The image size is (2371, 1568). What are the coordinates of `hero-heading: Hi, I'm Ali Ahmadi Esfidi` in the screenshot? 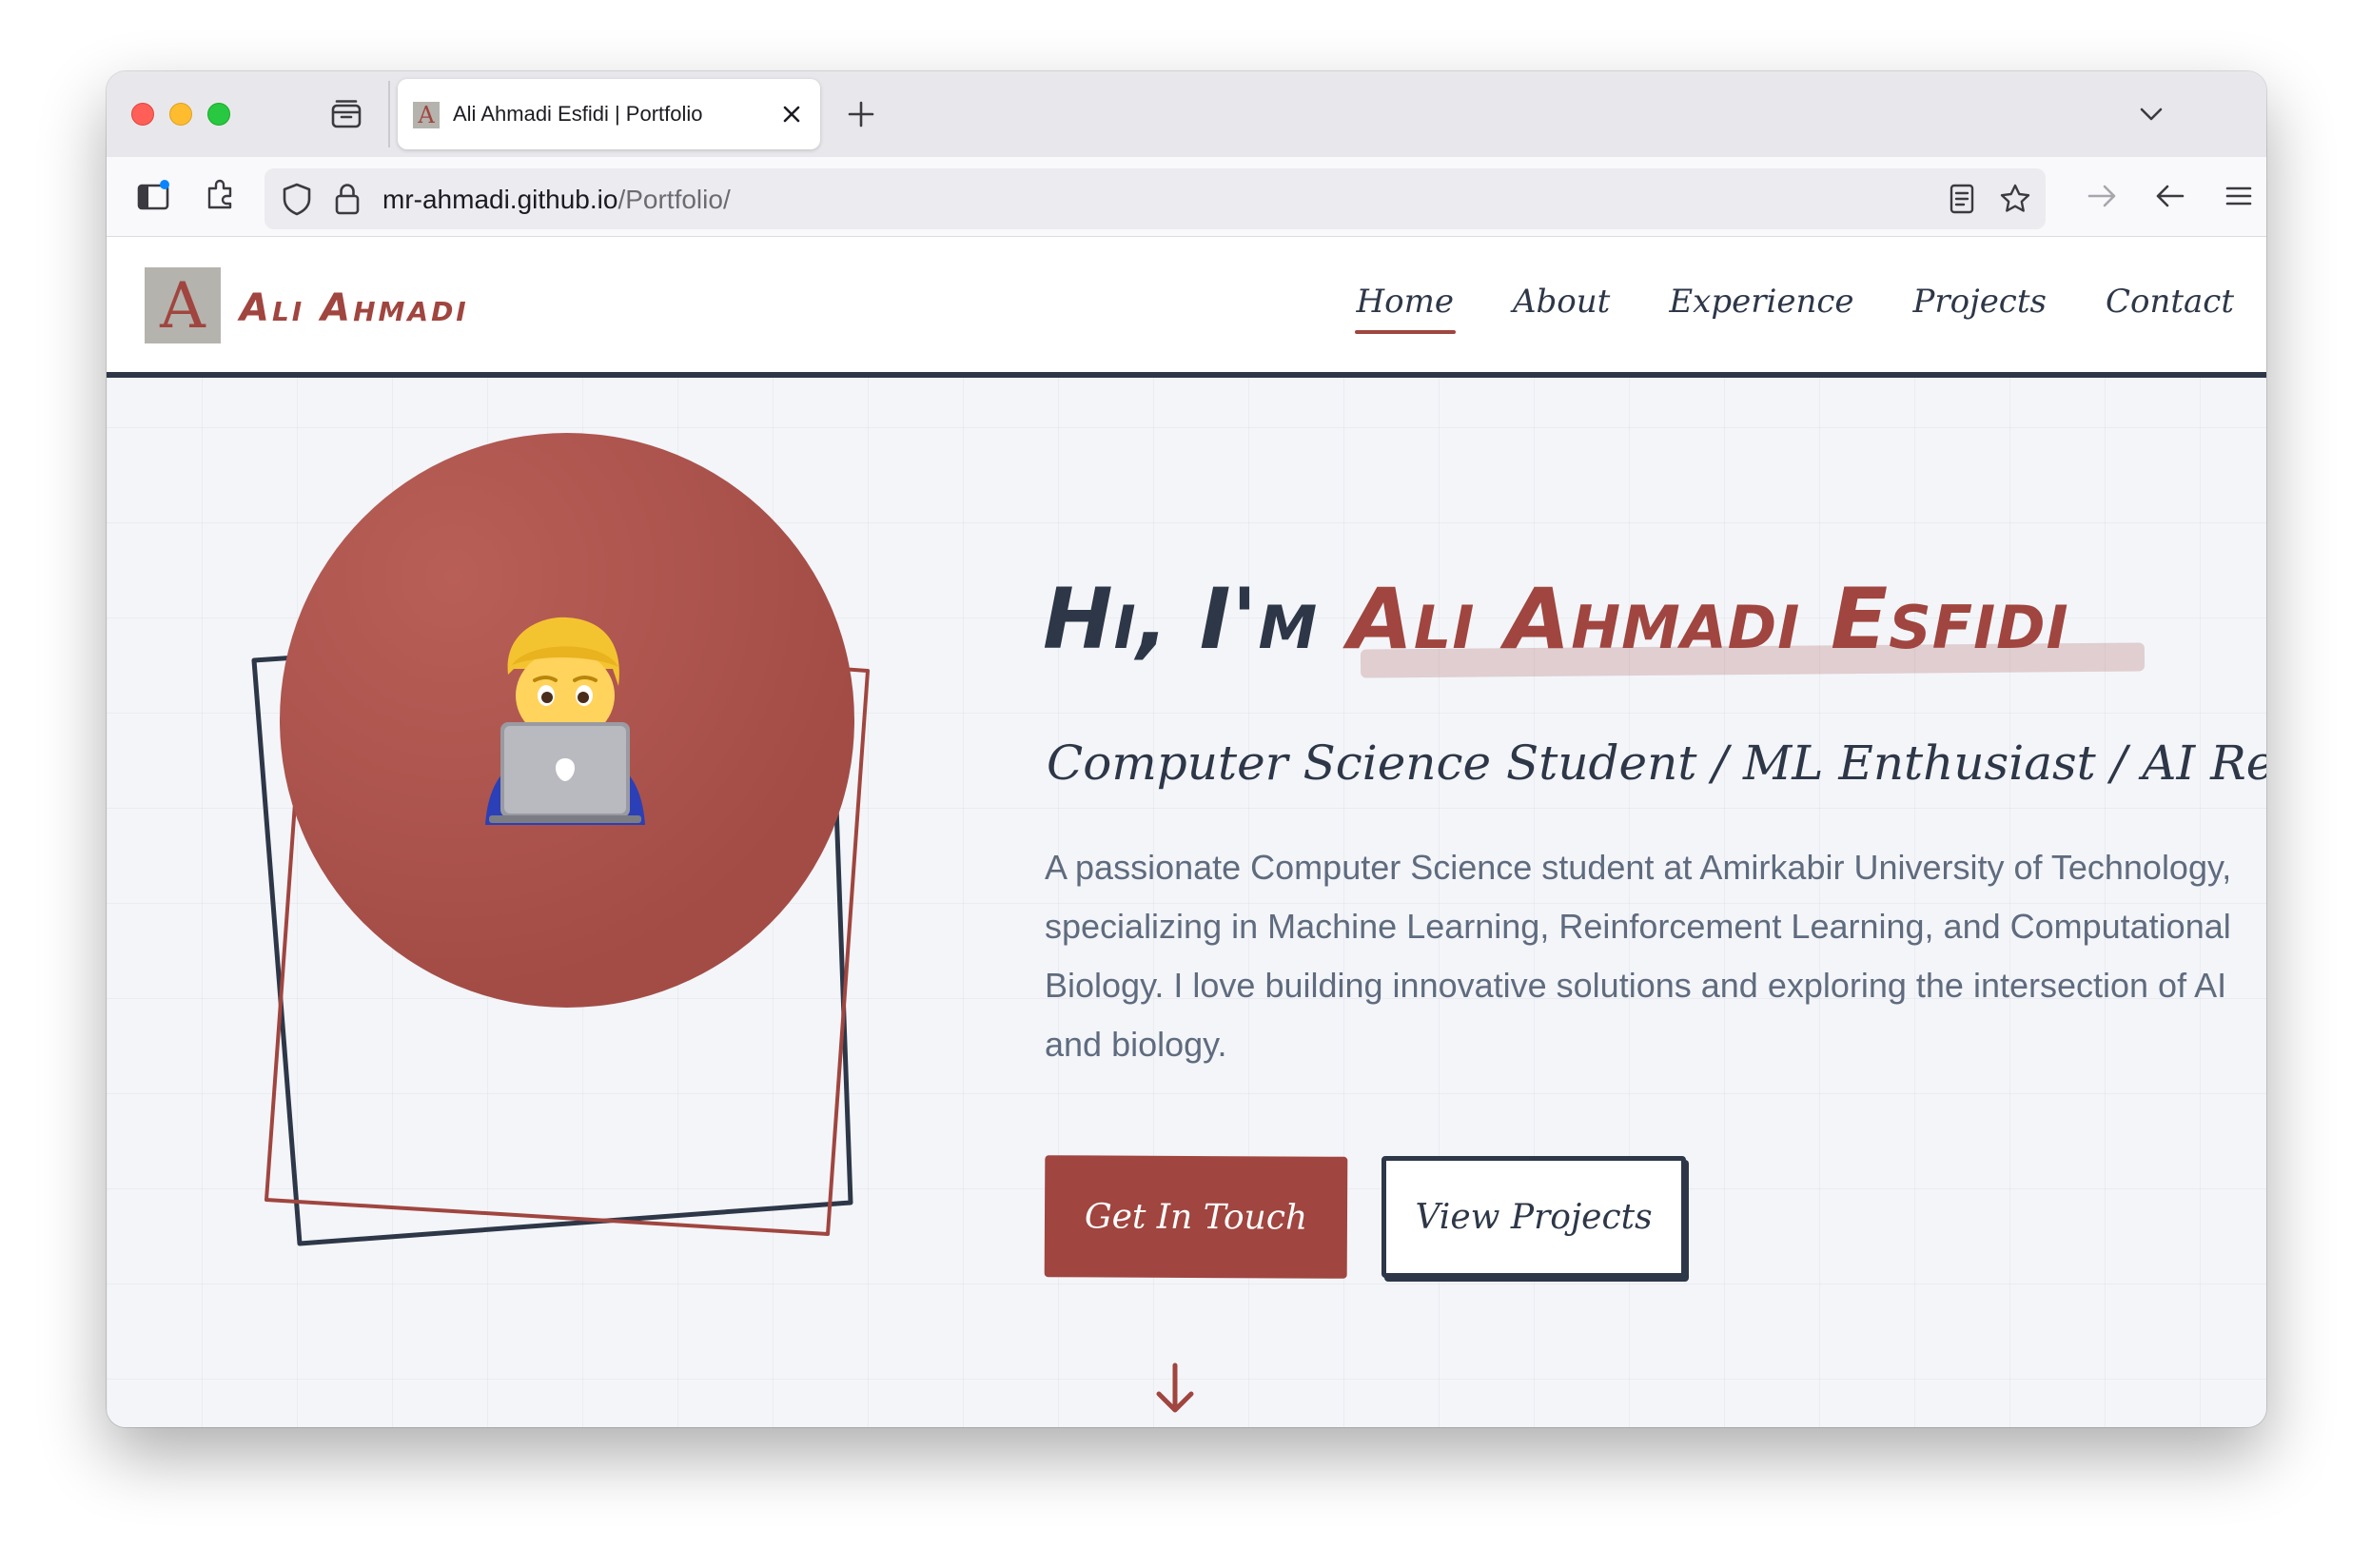 It's located at (1556, 619).